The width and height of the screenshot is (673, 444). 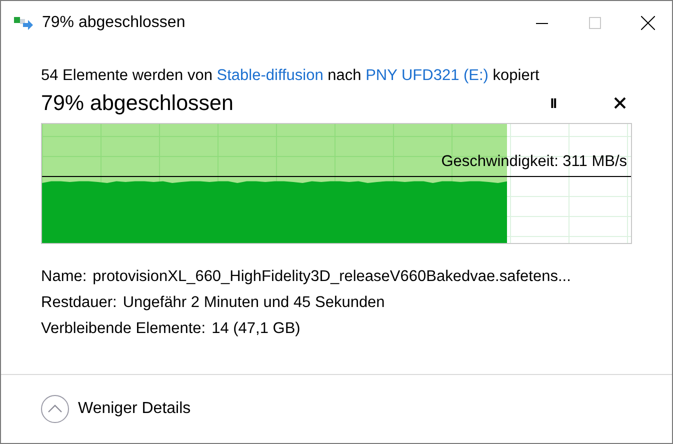 I want to click on cancel-button, so click(x=620, y=103).